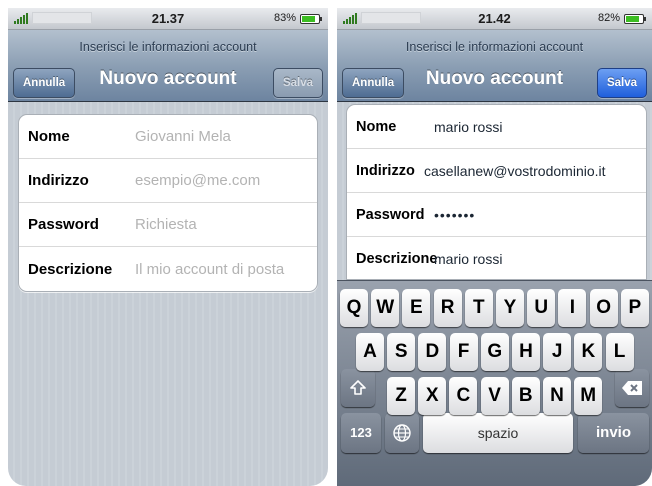 The height and width of the screenshot is (486, 652). What do you see at coordinates (526, 352) in the screenshot?
I see `key-h: H` at bounding box center [526, 352].